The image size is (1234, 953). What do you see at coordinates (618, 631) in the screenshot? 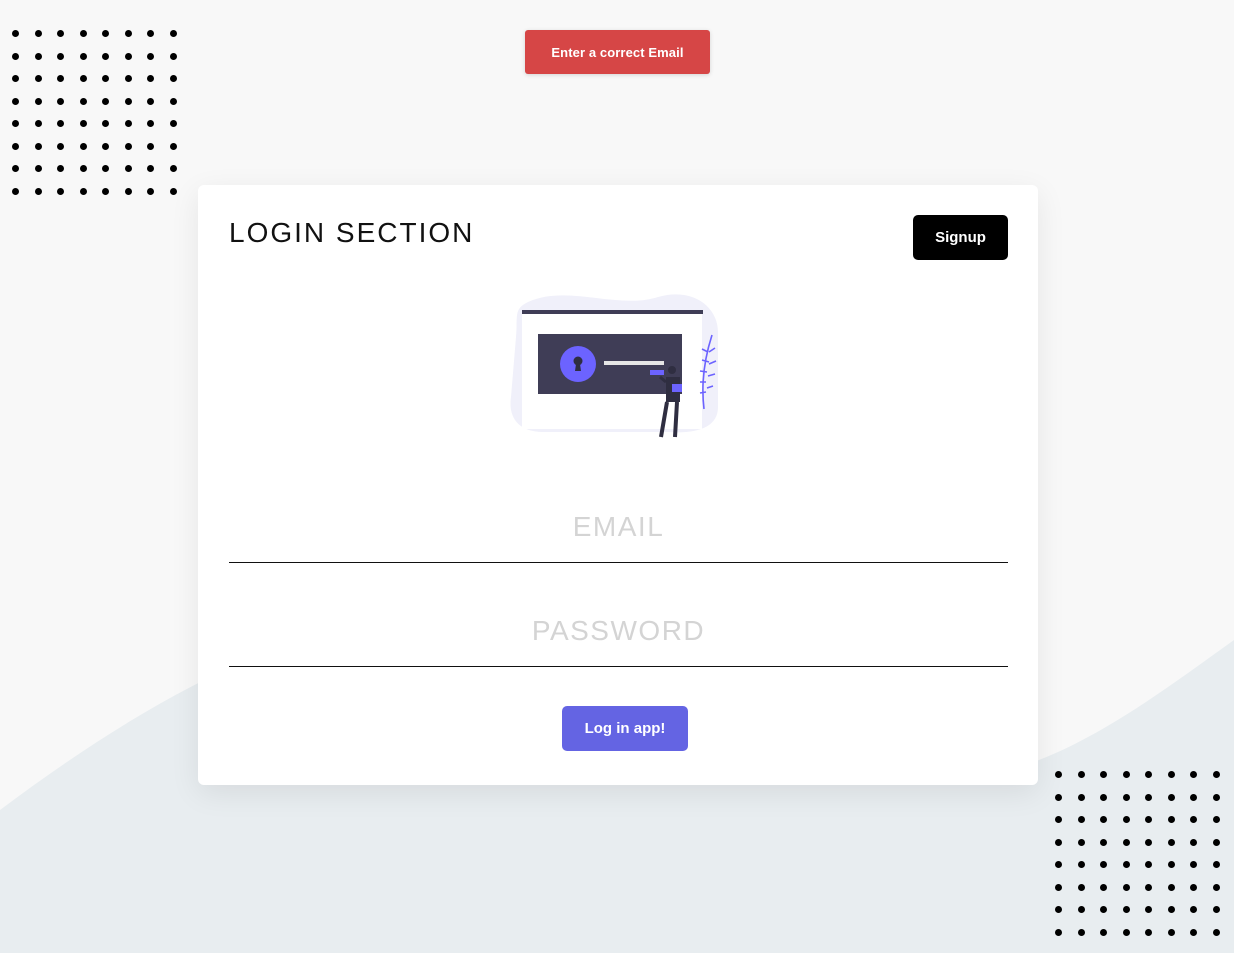
I see `password-field` at bounding box center [618, 631].